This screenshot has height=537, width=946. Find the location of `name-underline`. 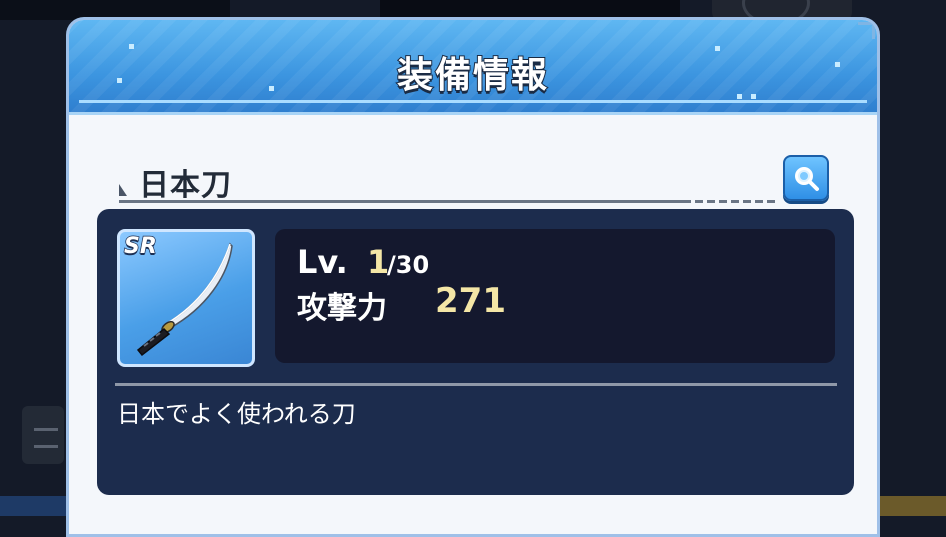

name-underline is located at coordinates (405, 201).